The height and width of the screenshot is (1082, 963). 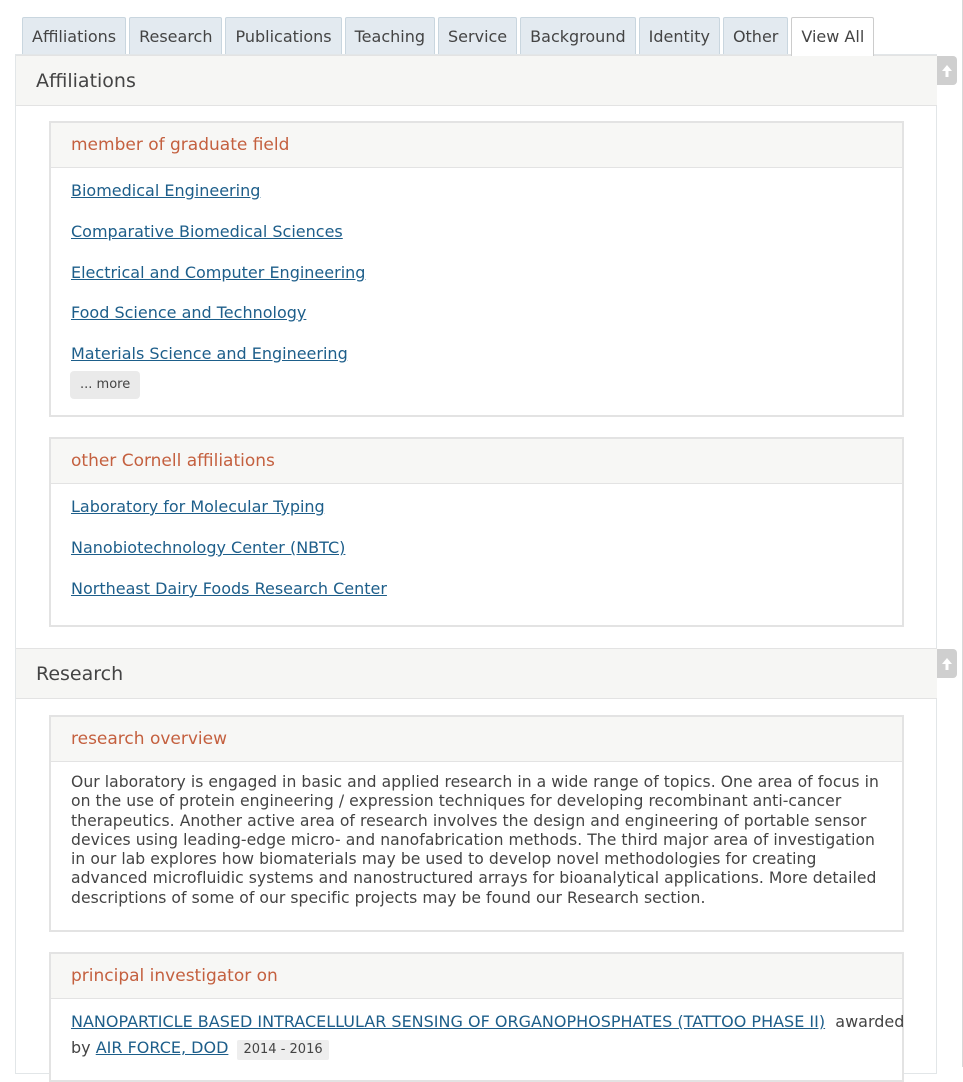 I want to click on grant-sponsor-line: by AIR FORCE, DOD 2014 - 2016, so click(x=200, y=1049).